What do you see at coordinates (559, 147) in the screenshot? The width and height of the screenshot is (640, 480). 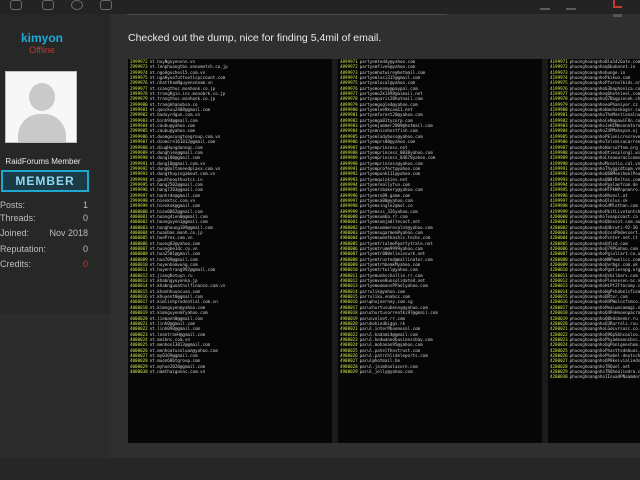 I see `dump-line-number: 4199987` at bounding box center [559, 147].